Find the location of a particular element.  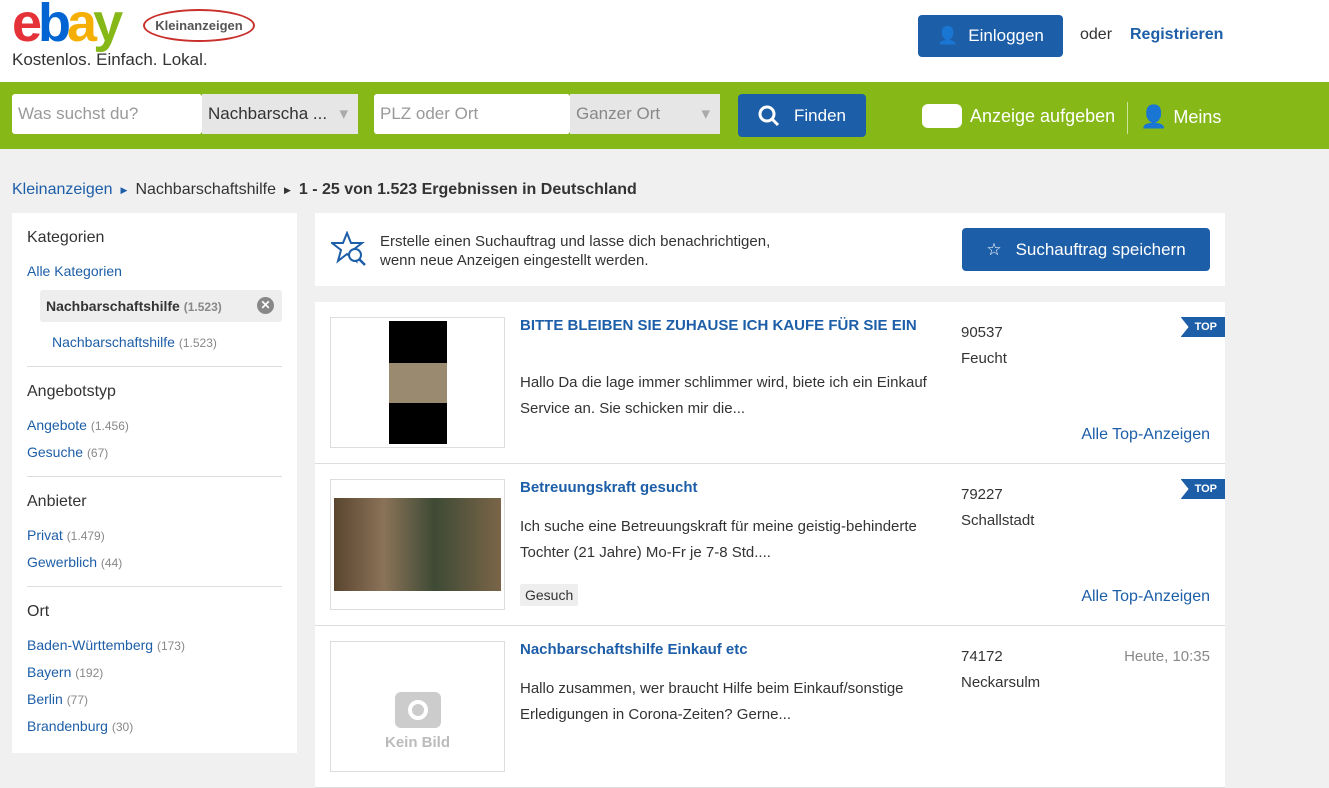

label: Bayern is located at coordinates (49, 672).